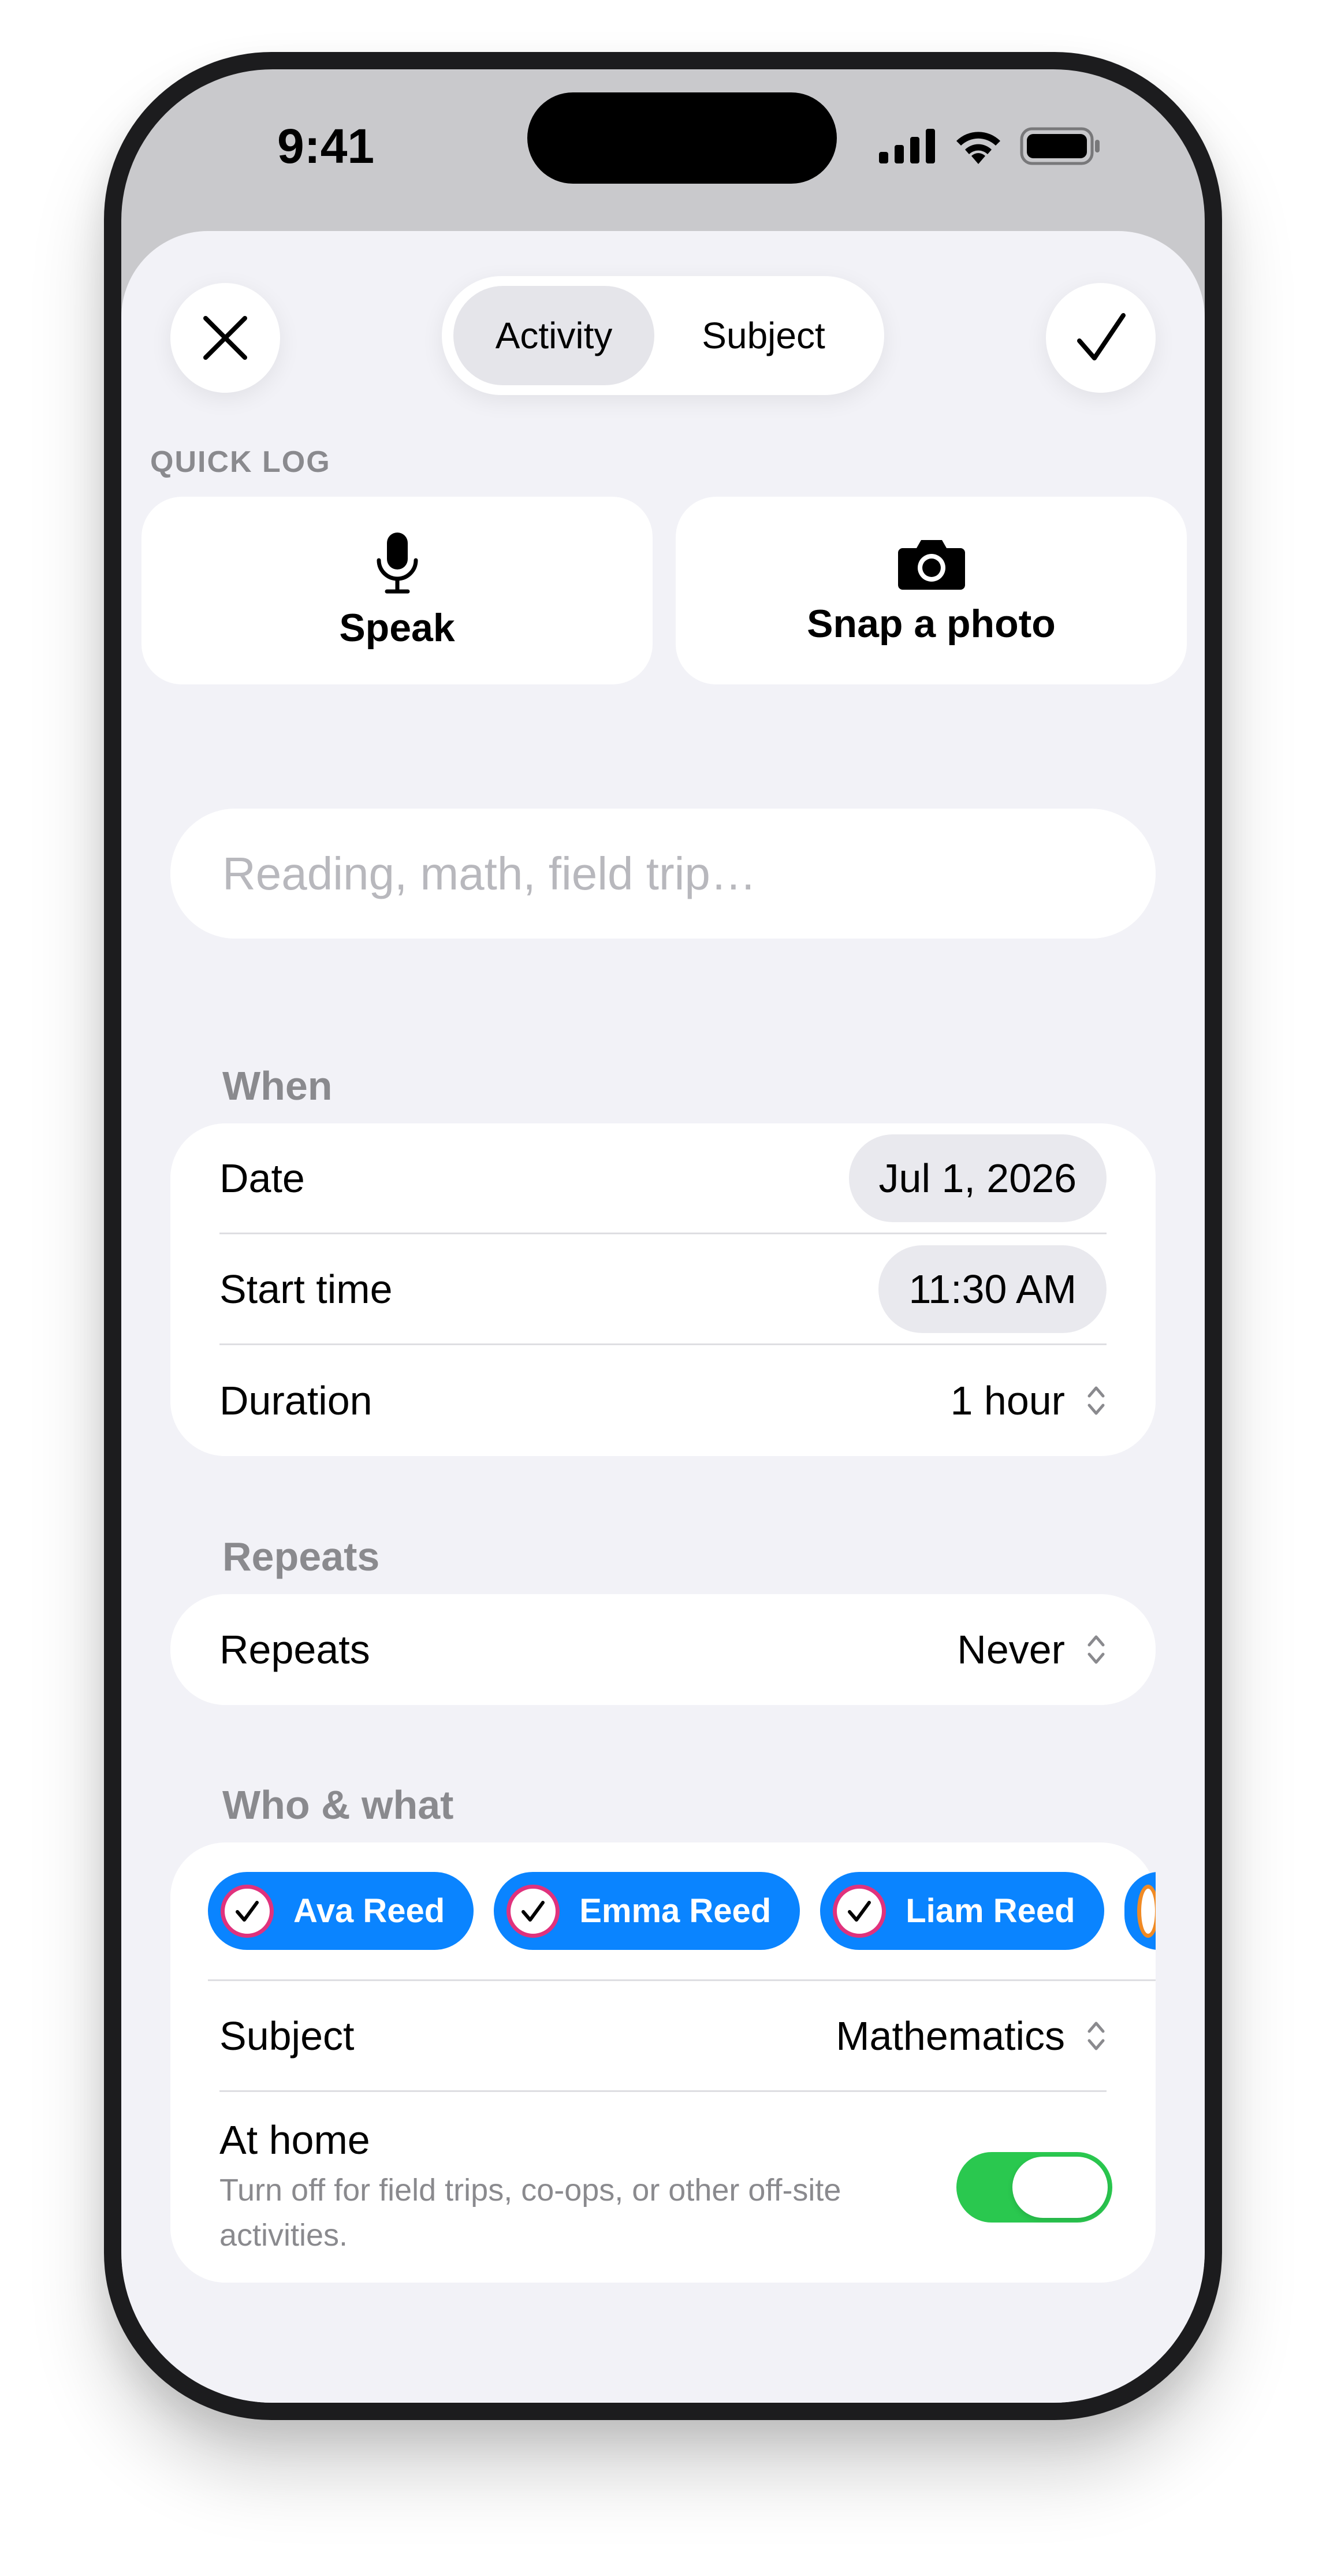 Image resolution: width=1326 pixels, height=2576 pixels. I want to click on repeats-picker: Never, so click(1032, 1650).